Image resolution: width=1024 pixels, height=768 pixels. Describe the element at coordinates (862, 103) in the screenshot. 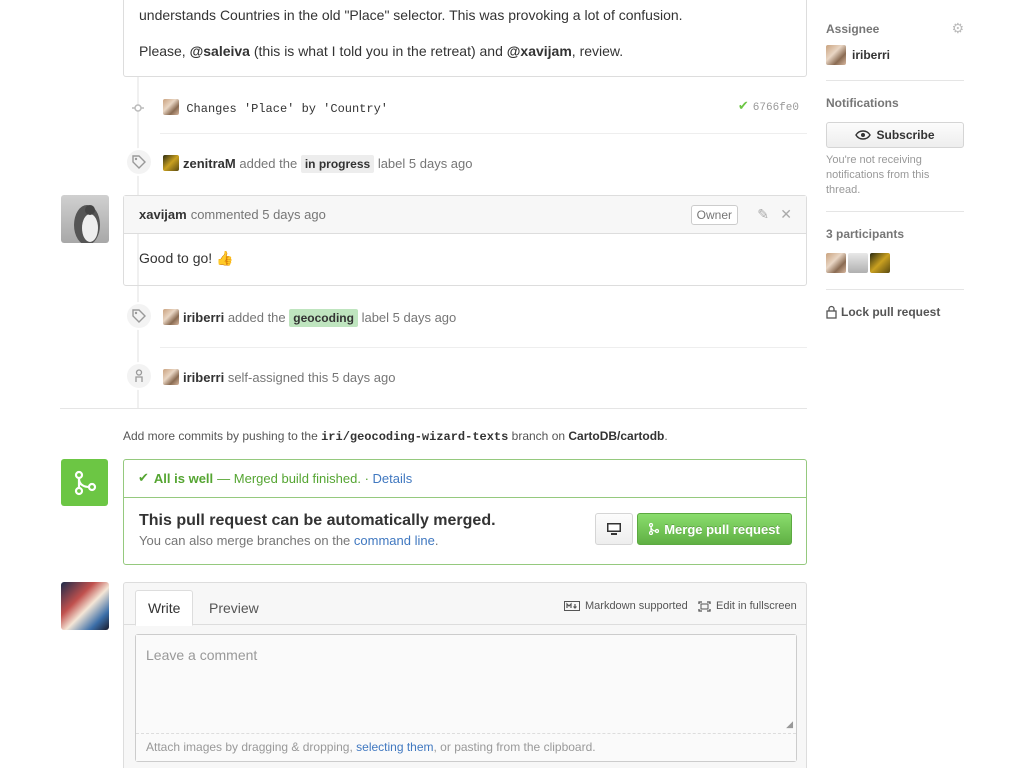

I see `notifications-title: Notifications` at that location.